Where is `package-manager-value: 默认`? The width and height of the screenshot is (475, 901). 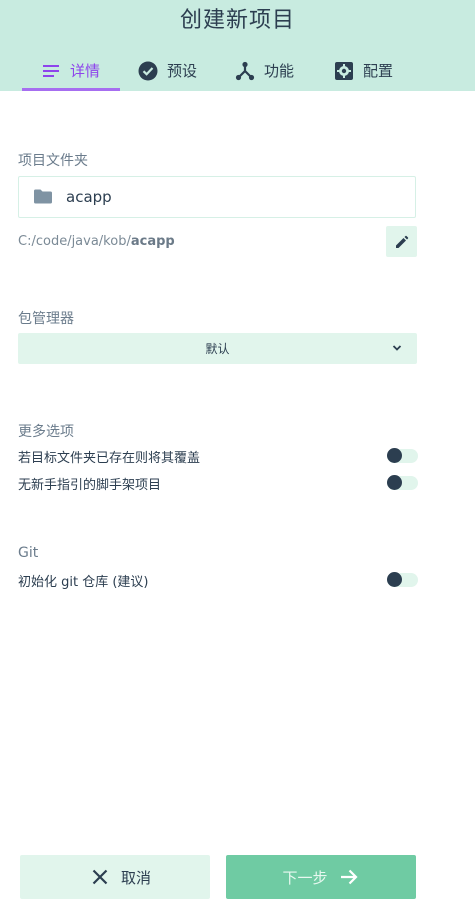 package-manager-value: 默认 is located at coordinates (217, 349).